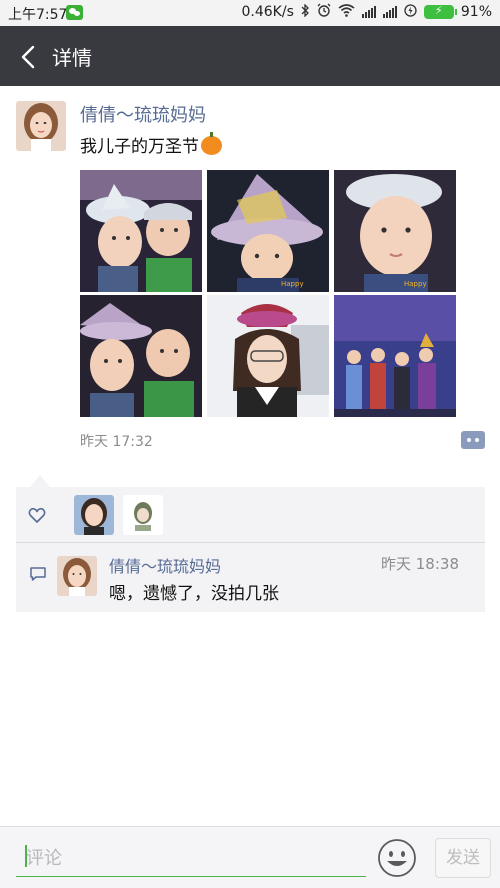 This screenshot has height=888, width=500. What do you see at coordinates (473, 440) in the screenshot?
I see `more-actions-button` at bounding box center [473, 440].